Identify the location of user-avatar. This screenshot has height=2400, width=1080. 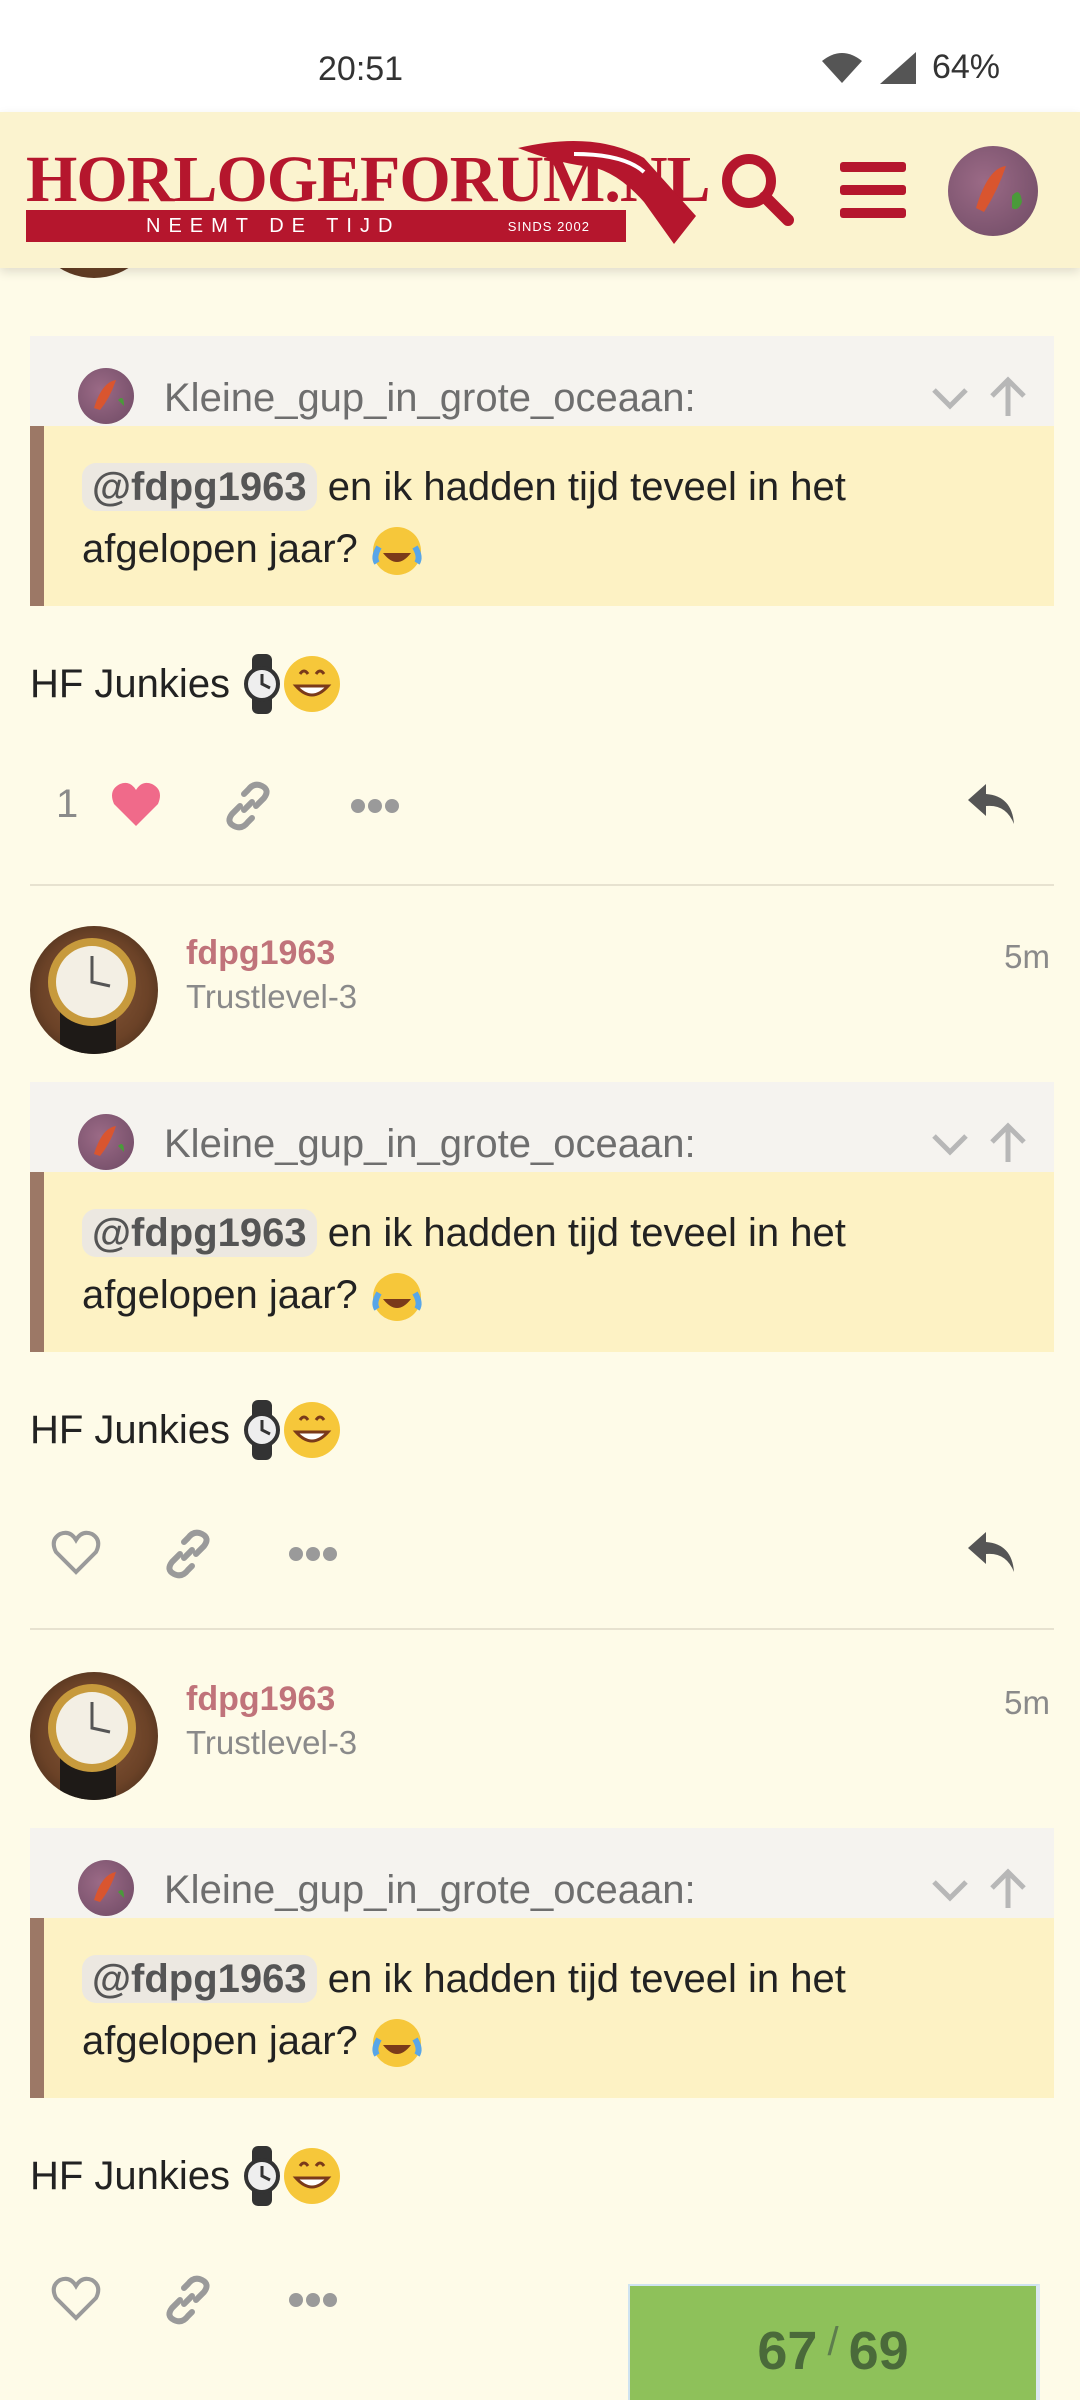
(993, 191).